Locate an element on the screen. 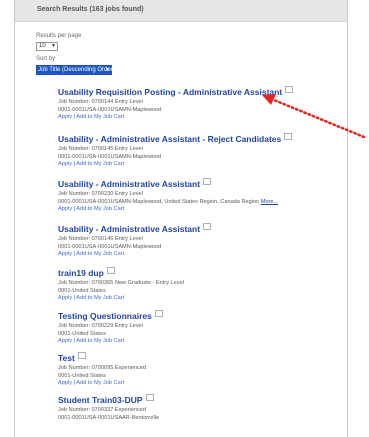 Image resolution: width=369 pixels, height=437 pixels. annotation-arrowhead is located at coordinates (269, 99).